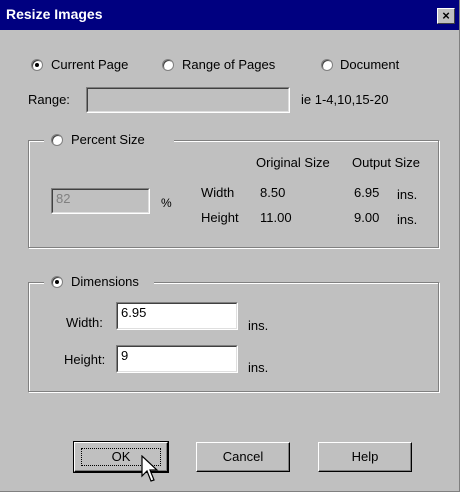  What do you see at coordinates (327, 65) in the screenshot?
I see `document-radio` at bounding box center [327, 65].